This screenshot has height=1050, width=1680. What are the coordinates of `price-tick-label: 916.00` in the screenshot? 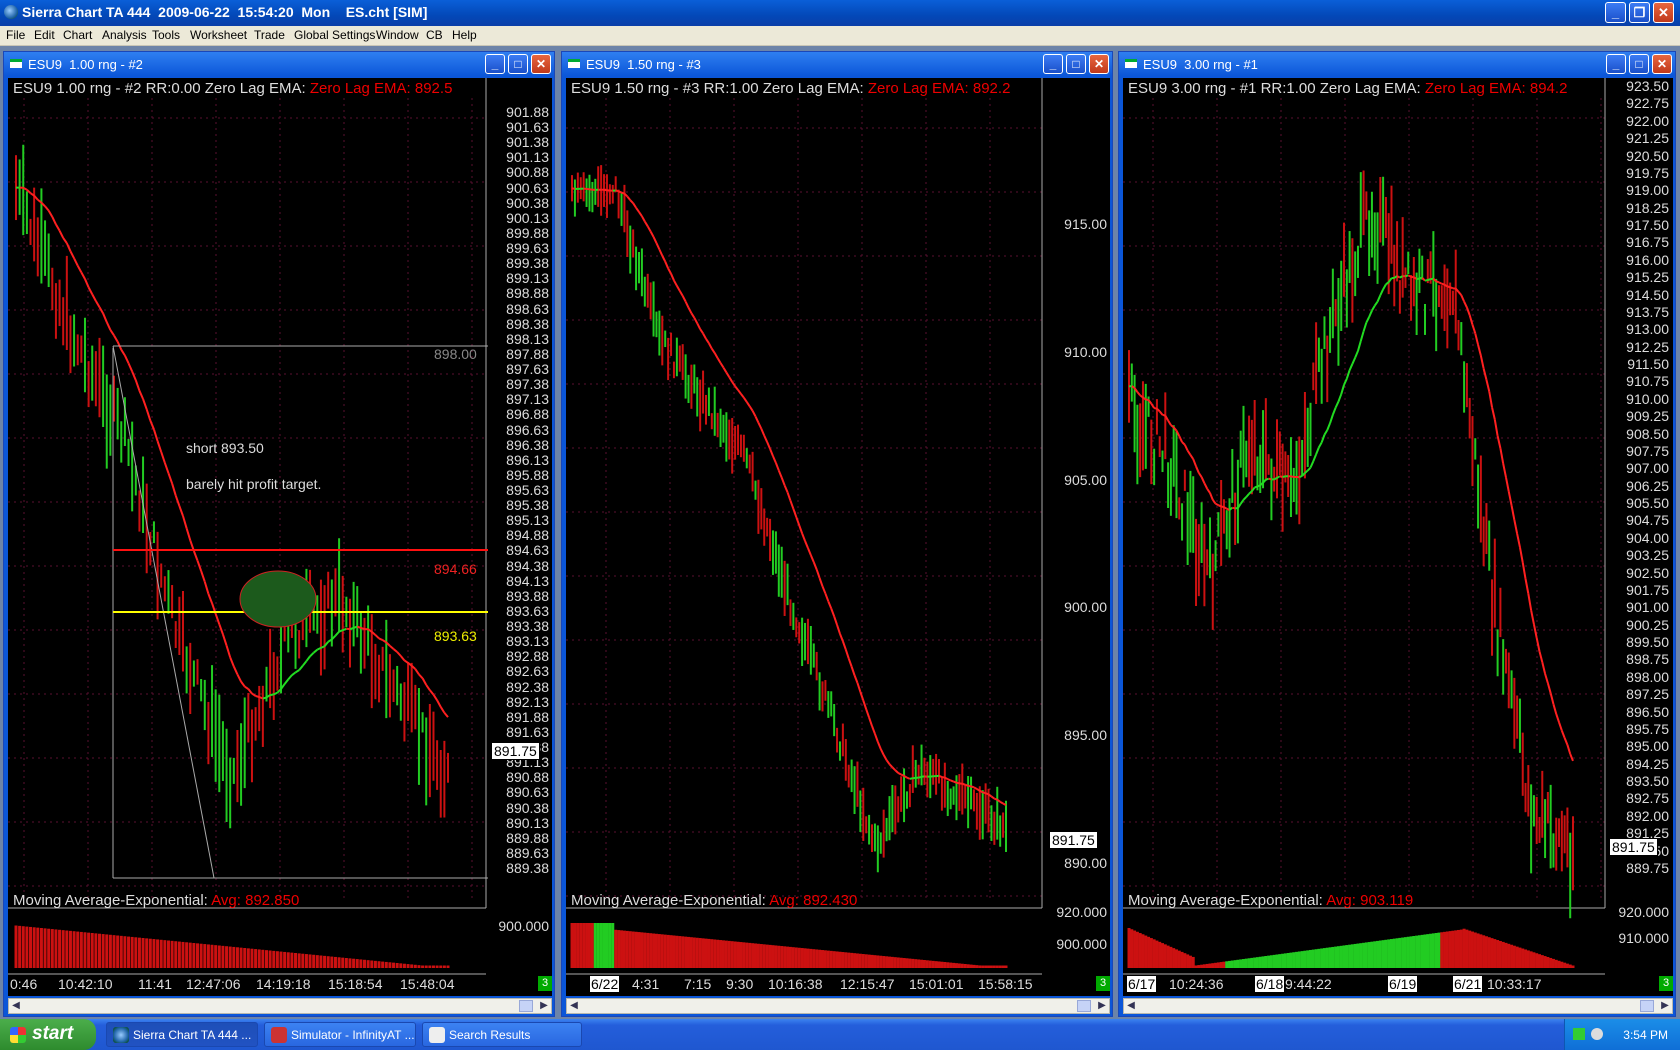 It's located at (1647, 259).